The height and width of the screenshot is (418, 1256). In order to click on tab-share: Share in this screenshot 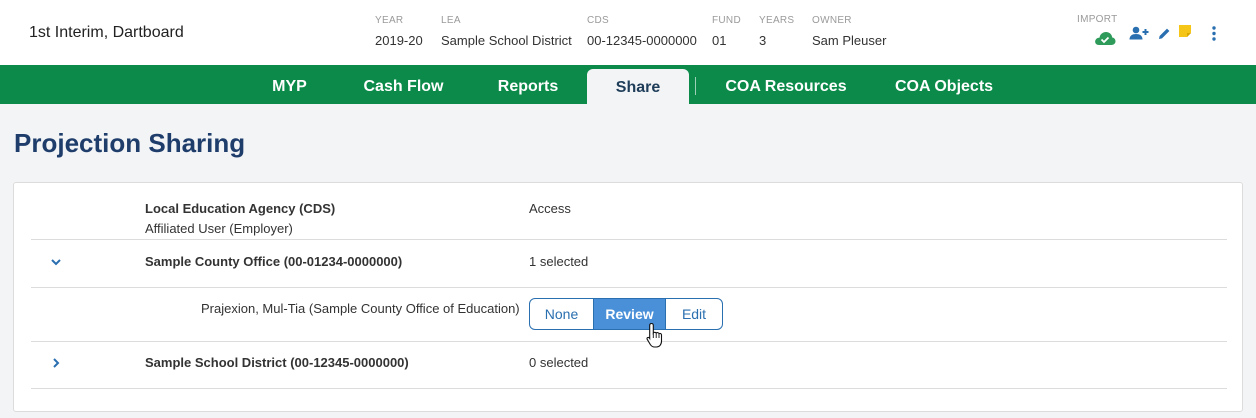, I will do `click(638, 86)`.